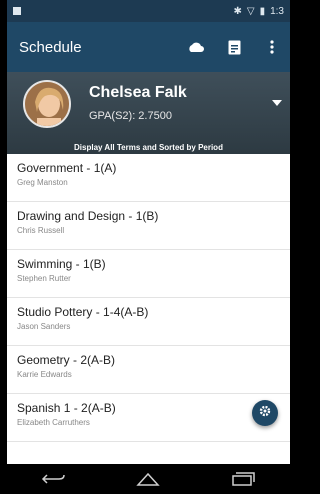 Image resolution: width=320 pixels, height=494 pixels. What do you see at coordinates (148, 178) in the screenshot?
I see `course-row: Government - 1(A) Greg Manston` at bounding box center [148, 178].